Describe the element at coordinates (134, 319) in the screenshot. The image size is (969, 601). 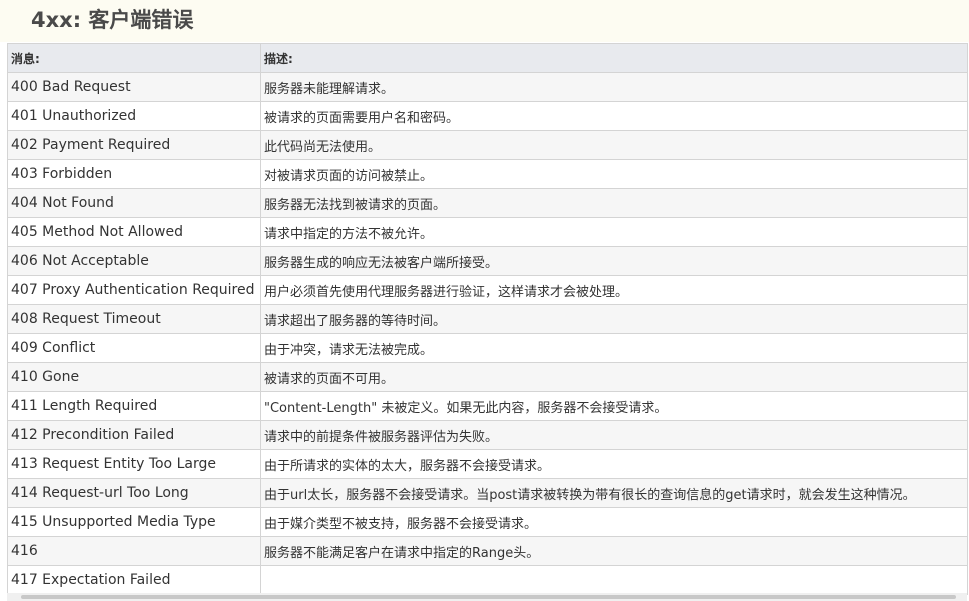
I see `status-code-cell: 408 Request Timeout` at that location.